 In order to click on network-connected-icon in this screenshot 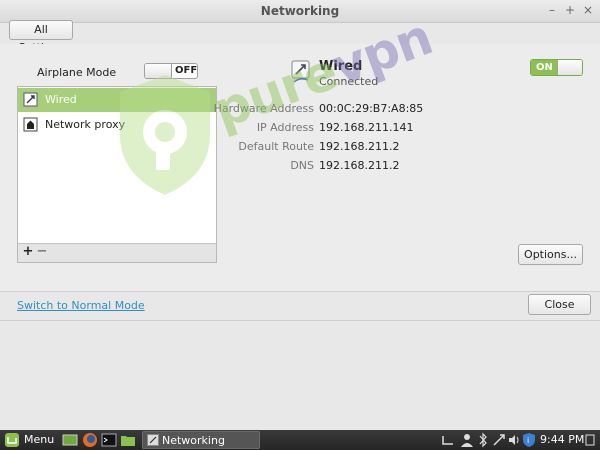, I will do `click(499, 440)`.